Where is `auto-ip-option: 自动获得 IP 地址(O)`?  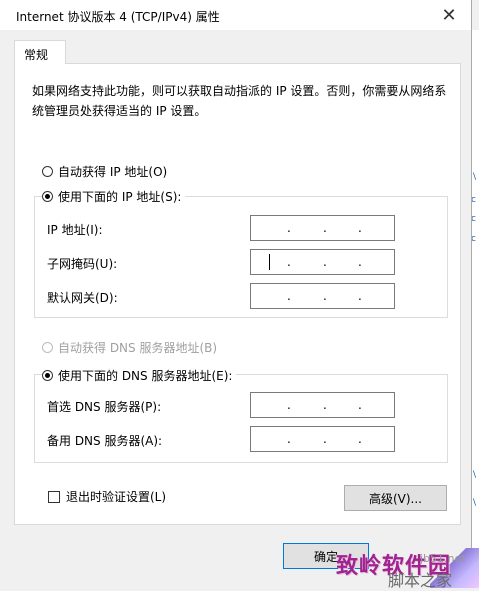
auto-ip-option: 自动获得 IP 地址(O) is located at coordinates (104, 171).